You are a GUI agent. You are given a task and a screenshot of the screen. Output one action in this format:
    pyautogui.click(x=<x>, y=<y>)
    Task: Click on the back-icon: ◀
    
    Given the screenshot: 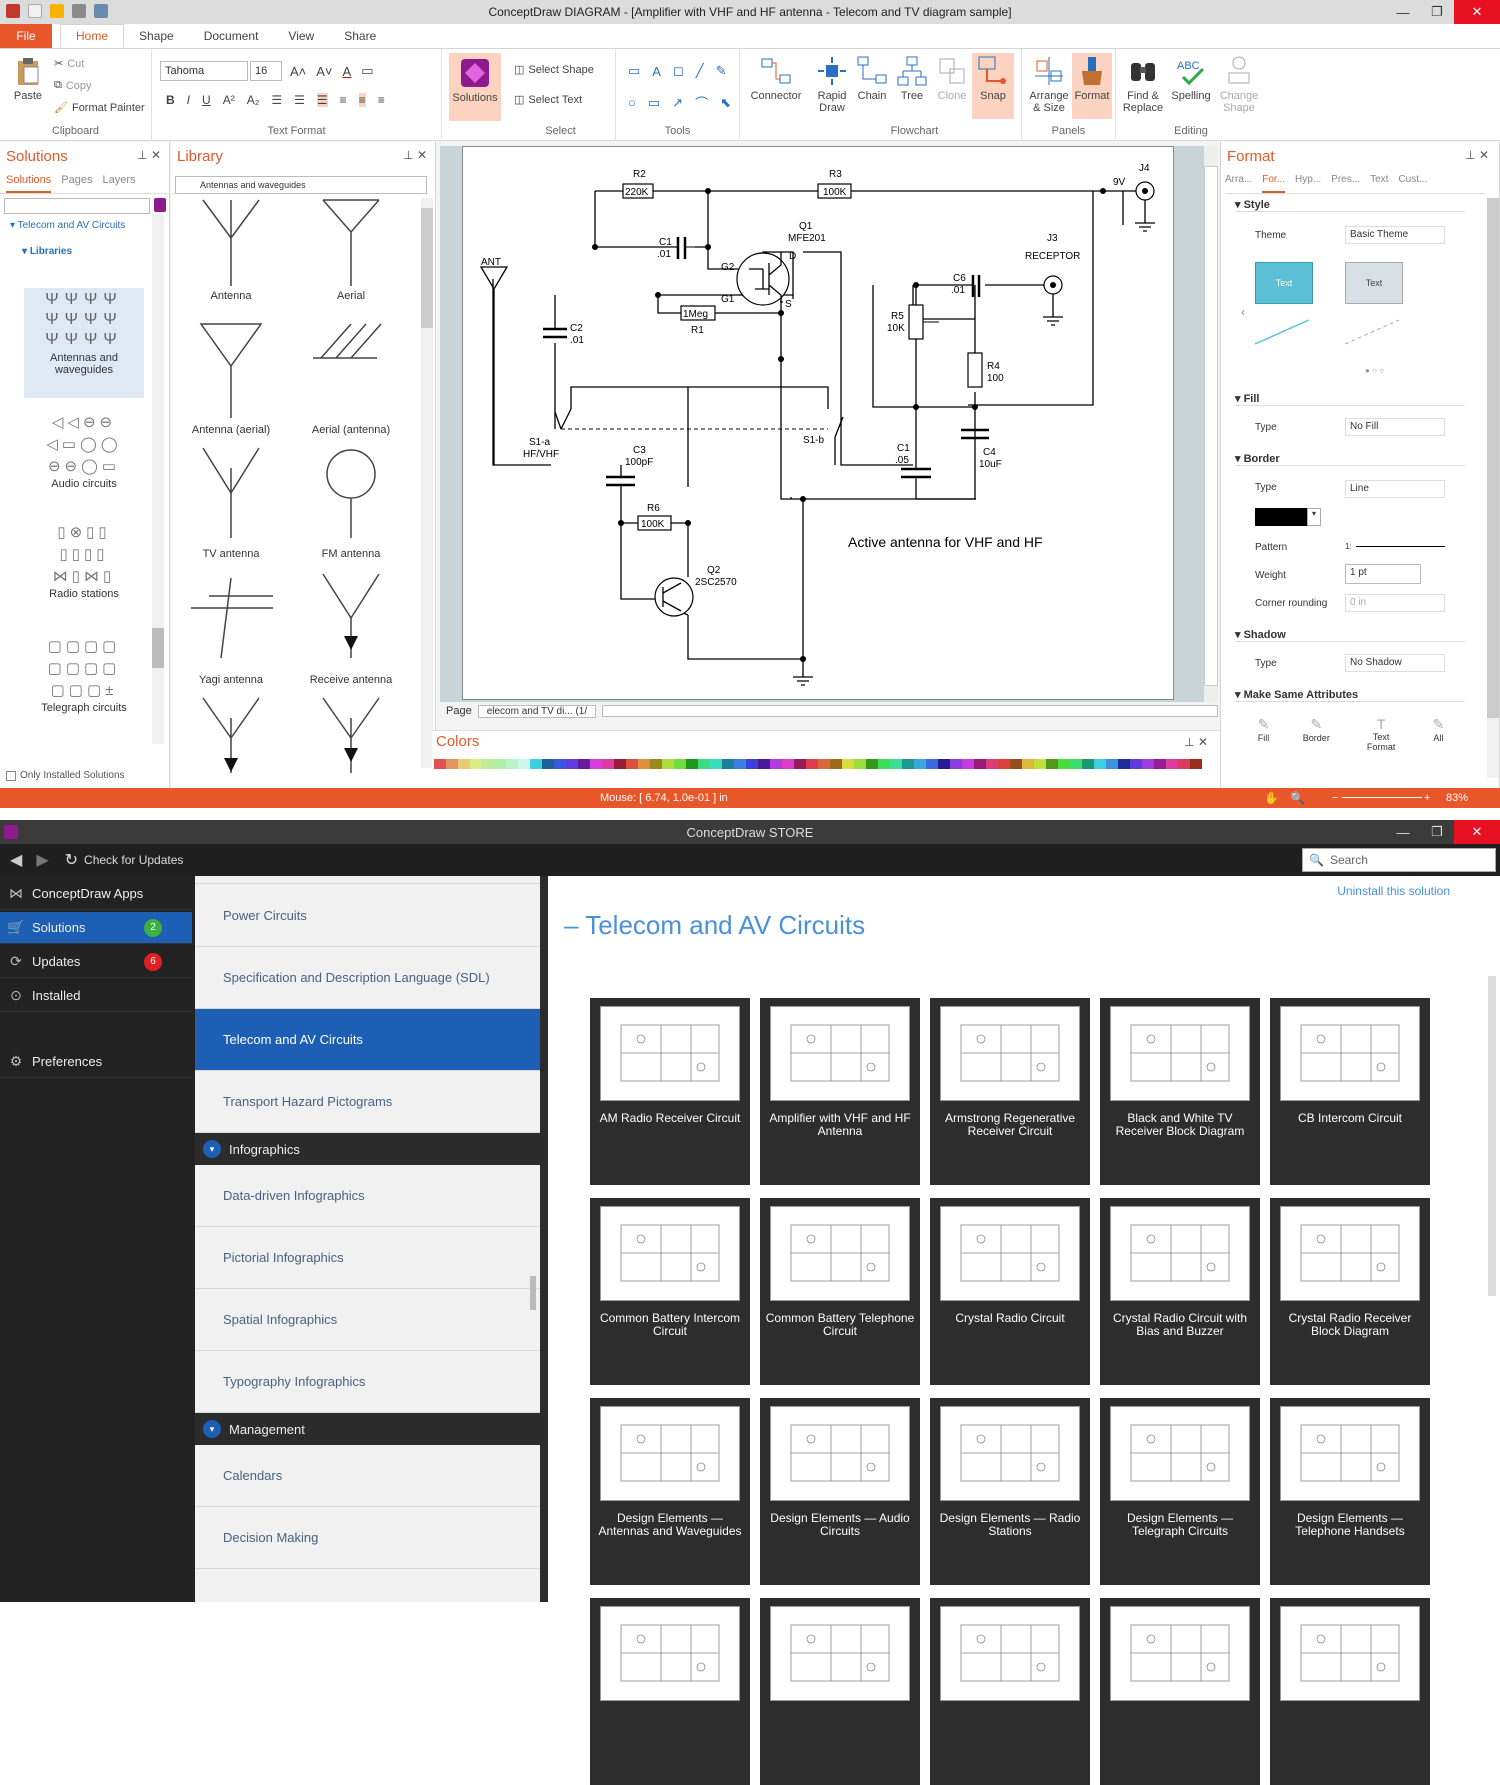 What is the action you would take?
    pyautogui.click(x=16, y=860)
    